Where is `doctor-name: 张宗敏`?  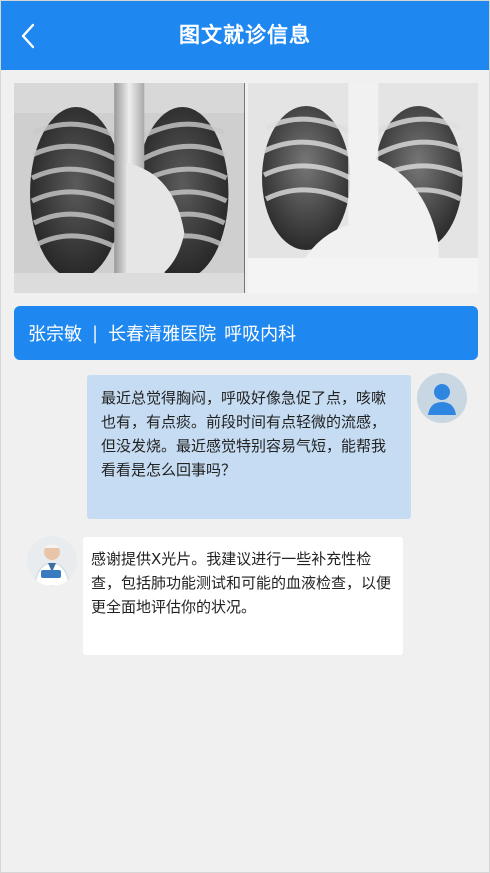 doctor-name: 张宗敏 is located at coordinates (55, 334).